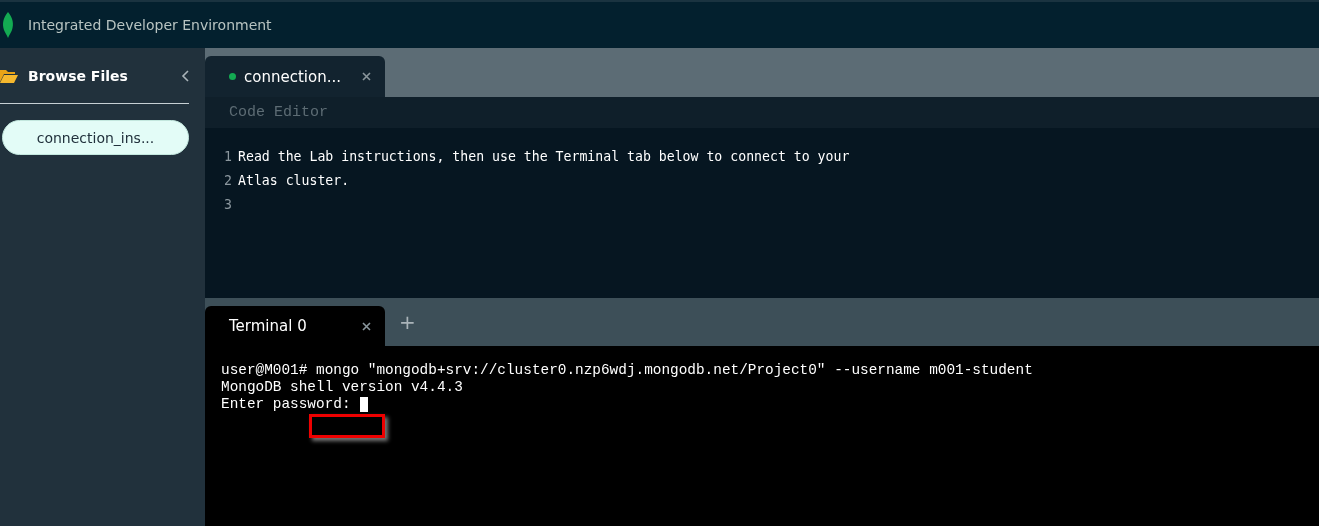 This screenshot has width=1319, height=526. I want to click on terminal-line: user@M001# mongo "mongodb+srv://cluster0.nzp6wdj.mongodb.net/Project0" --username m001-student, so click(627, 370).